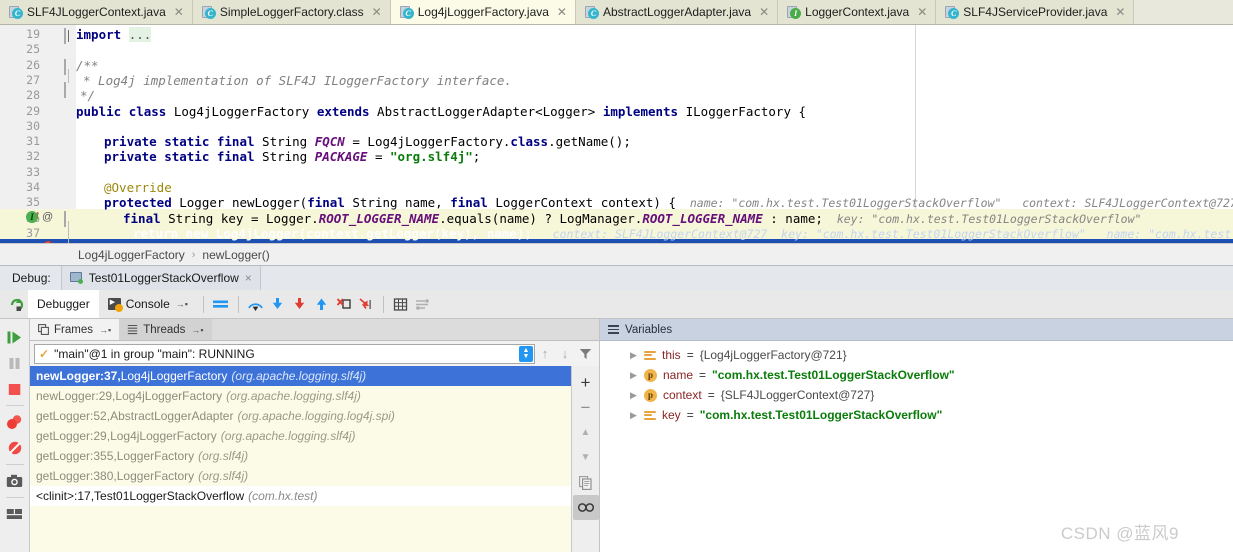 The height and width of the screenshot is (552, 1233). Describe the element at coordinates (15, 337) in the screenshot. I see `resume-program-icon` at that location.